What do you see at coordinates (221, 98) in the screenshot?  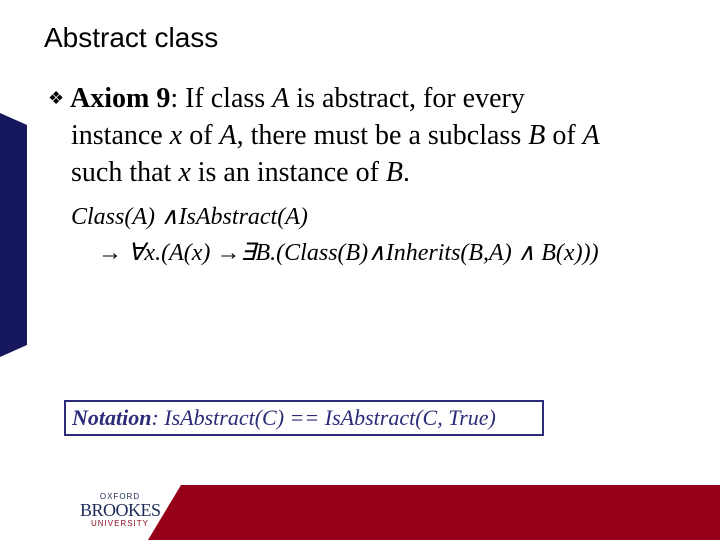 I see `text: : If class` at bounding box center [221, 98].